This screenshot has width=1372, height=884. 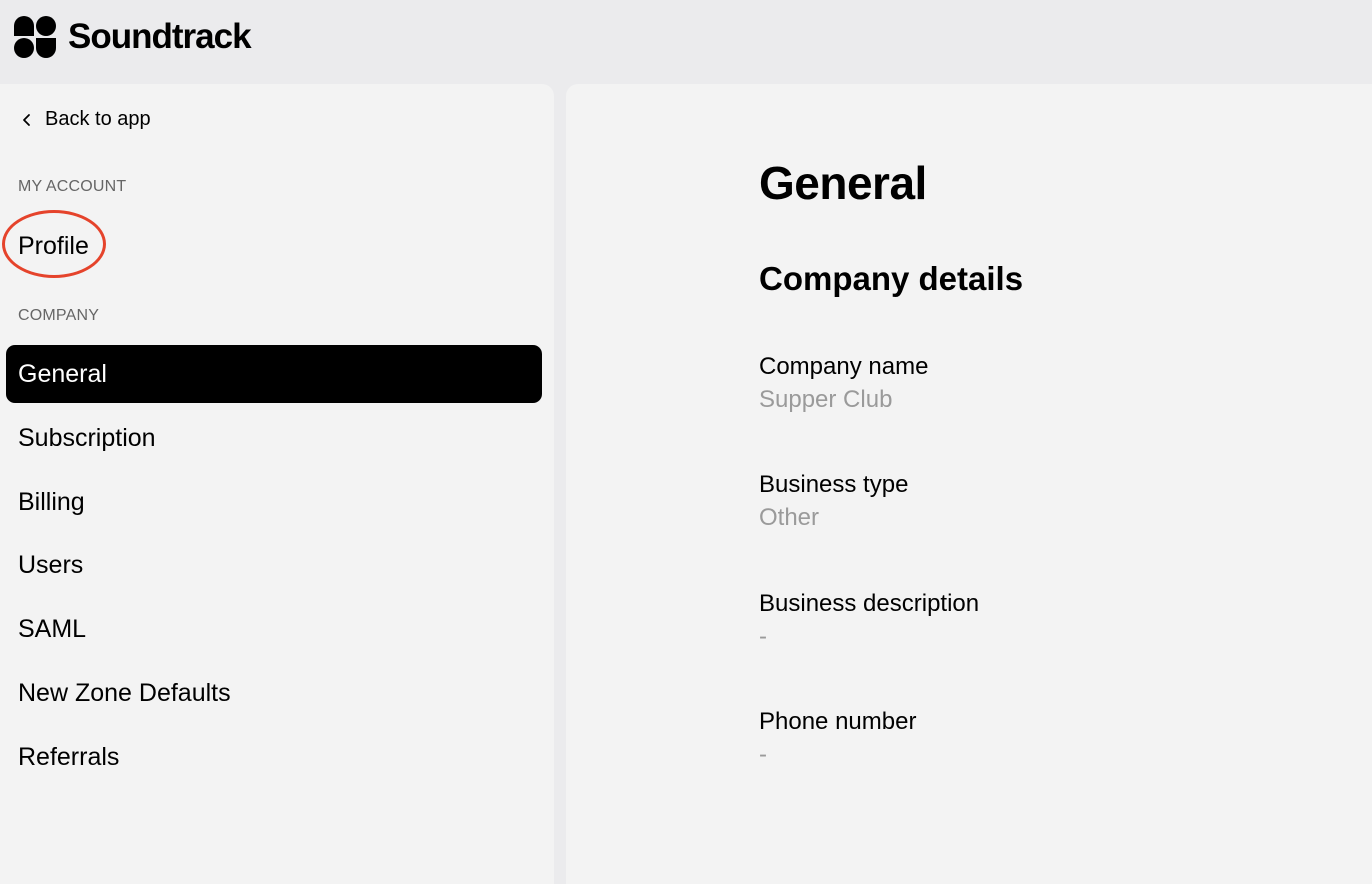 I want to click on field-label: Business type, so click(x=834, y=484).